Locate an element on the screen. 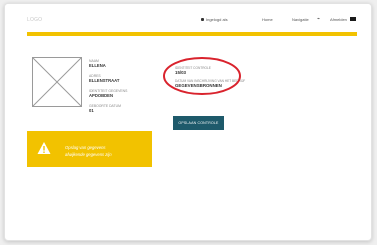 The image size is (377, 245). nav-item-navigation-label: Navigatie is located at coordinates (300, 19).